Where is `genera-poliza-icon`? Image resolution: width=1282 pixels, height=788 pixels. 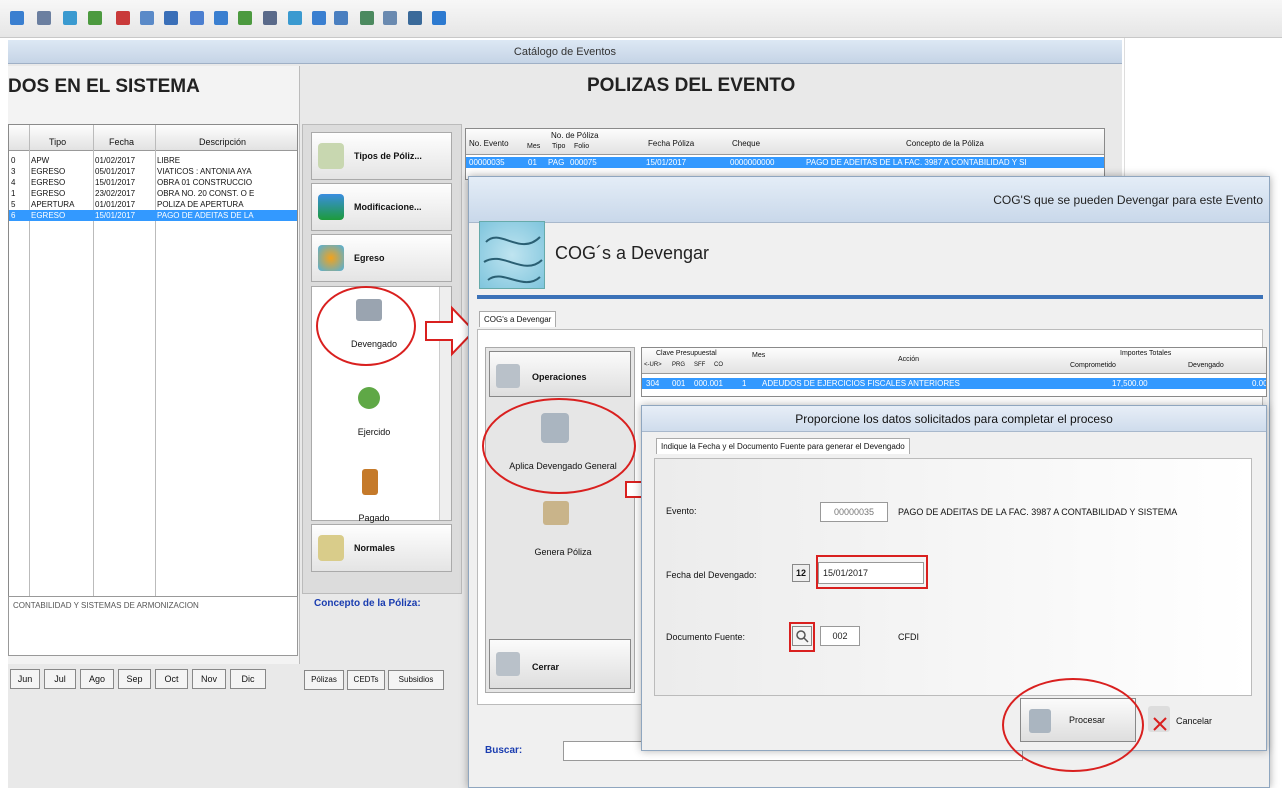
genera-poliza-icon is located at coordinates (556, 513).